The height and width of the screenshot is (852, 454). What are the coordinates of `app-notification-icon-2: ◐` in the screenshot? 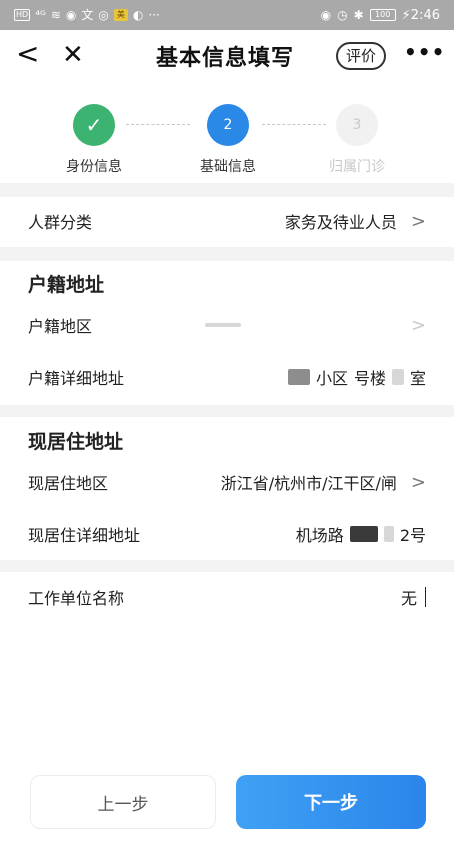 It's located at (138, 15).